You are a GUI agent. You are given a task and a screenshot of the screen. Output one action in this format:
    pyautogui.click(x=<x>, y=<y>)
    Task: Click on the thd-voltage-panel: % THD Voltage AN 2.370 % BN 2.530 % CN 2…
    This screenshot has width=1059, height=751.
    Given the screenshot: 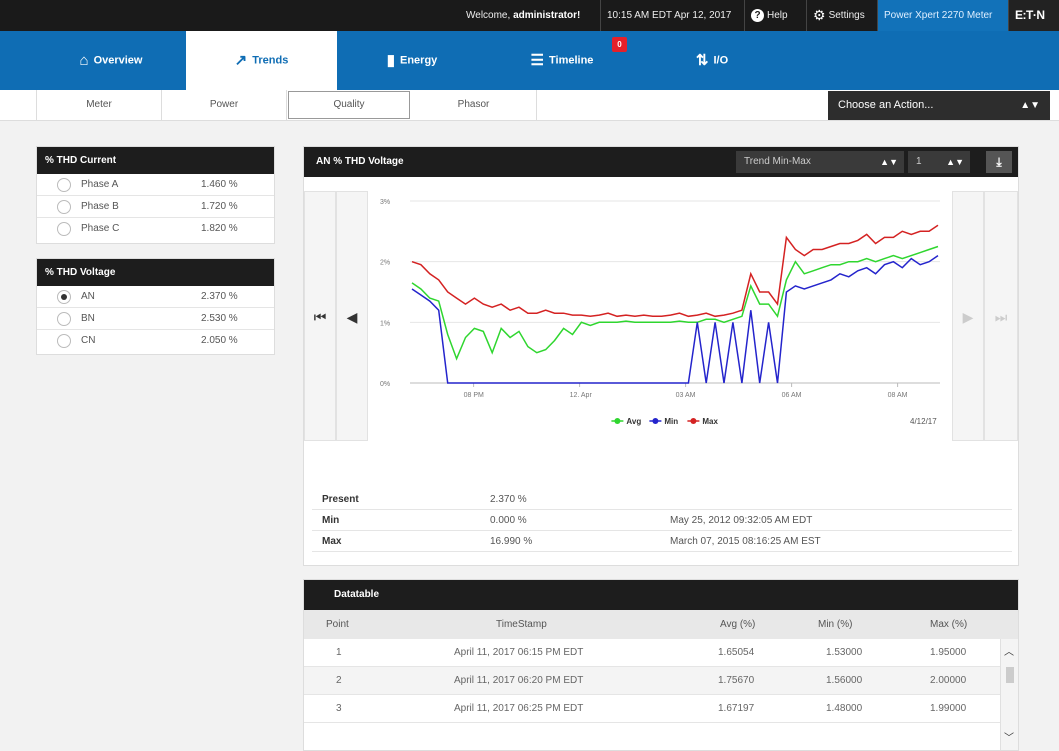 What is the action you would take?
    pyautogui.click(x=155, y=306)
    